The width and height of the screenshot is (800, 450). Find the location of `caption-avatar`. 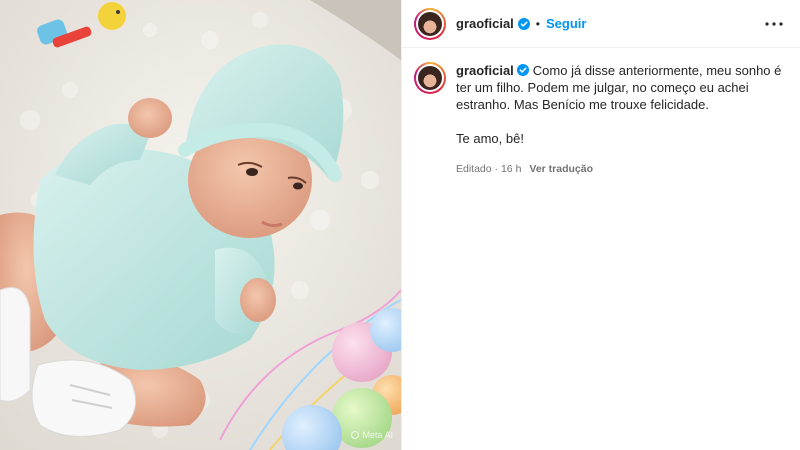

caption-avatar is located at coordinates (430, 78).